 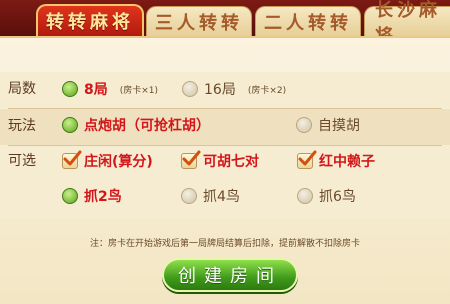 What do you see at coordinates (221, 197) in the screenshot?
I see `birds-option-4-label: 抓4鸟` at bounding box center [221, 197].